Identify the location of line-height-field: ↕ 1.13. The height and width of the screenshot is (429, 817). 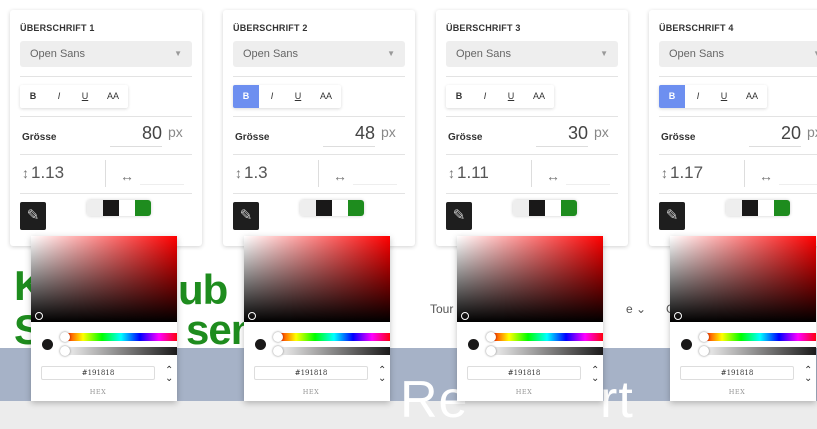
(43, 173).